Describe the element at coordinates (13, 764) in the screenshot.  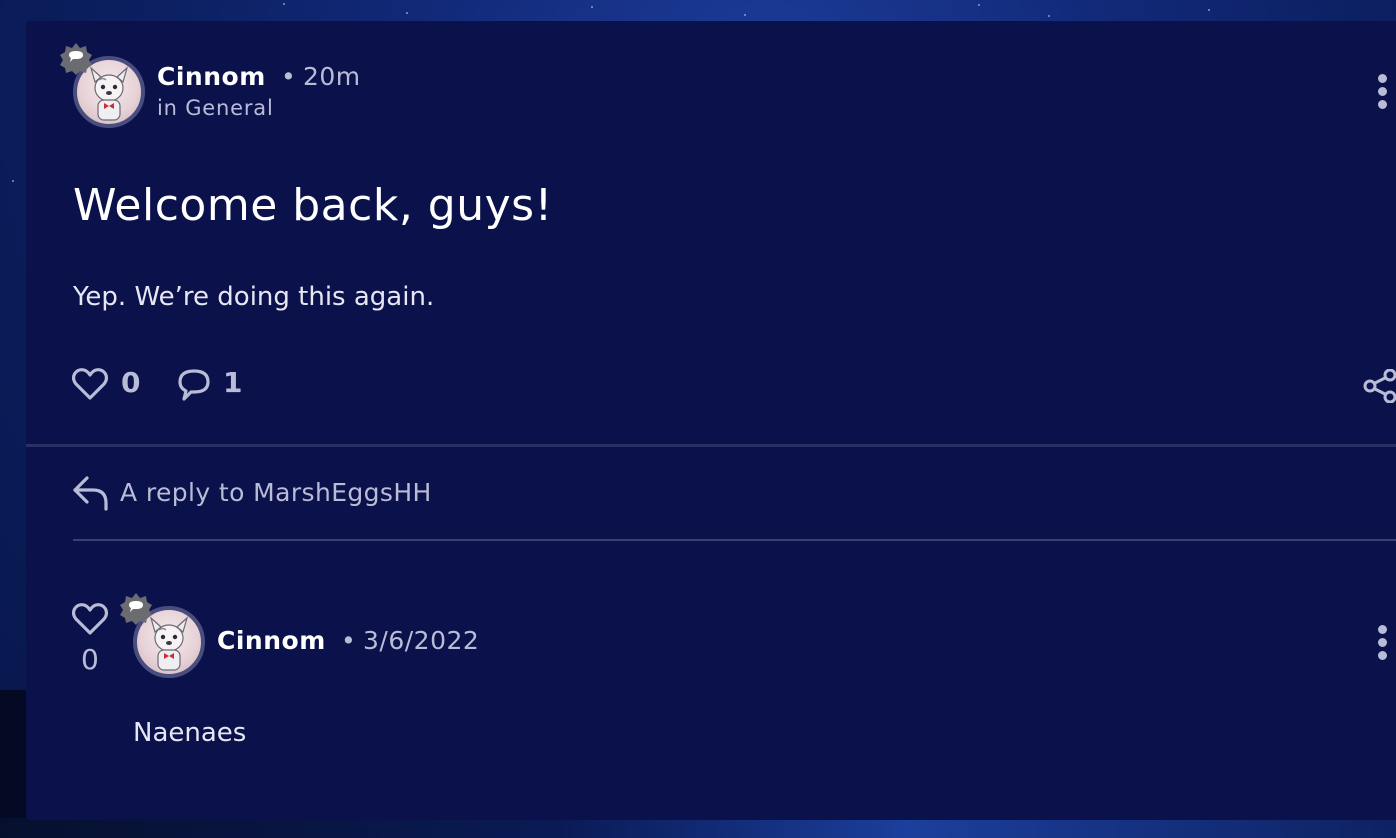
I see `background-dark-strip` at that location.